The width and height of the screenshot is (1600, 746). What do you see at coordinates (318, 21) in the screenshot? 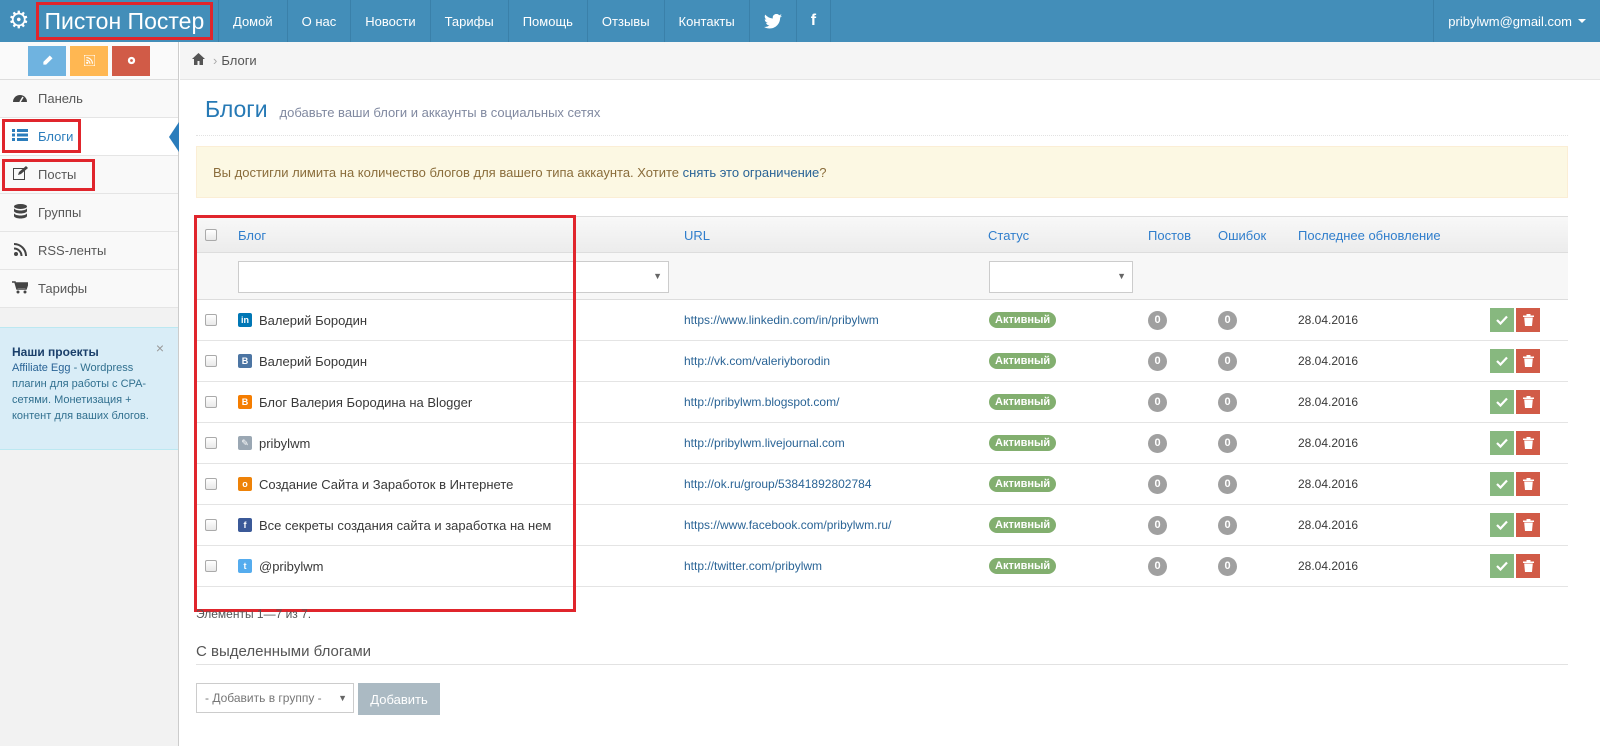
I see `nav-about: О нас` at bounding box center [318, 21].